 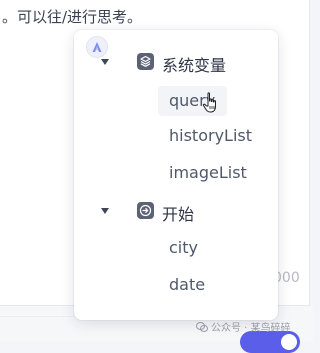 What do you see at coordinates (211, 136) in the screenshot?
I see `variable-item-historyList: historyList` at bounding box center [211, 136].